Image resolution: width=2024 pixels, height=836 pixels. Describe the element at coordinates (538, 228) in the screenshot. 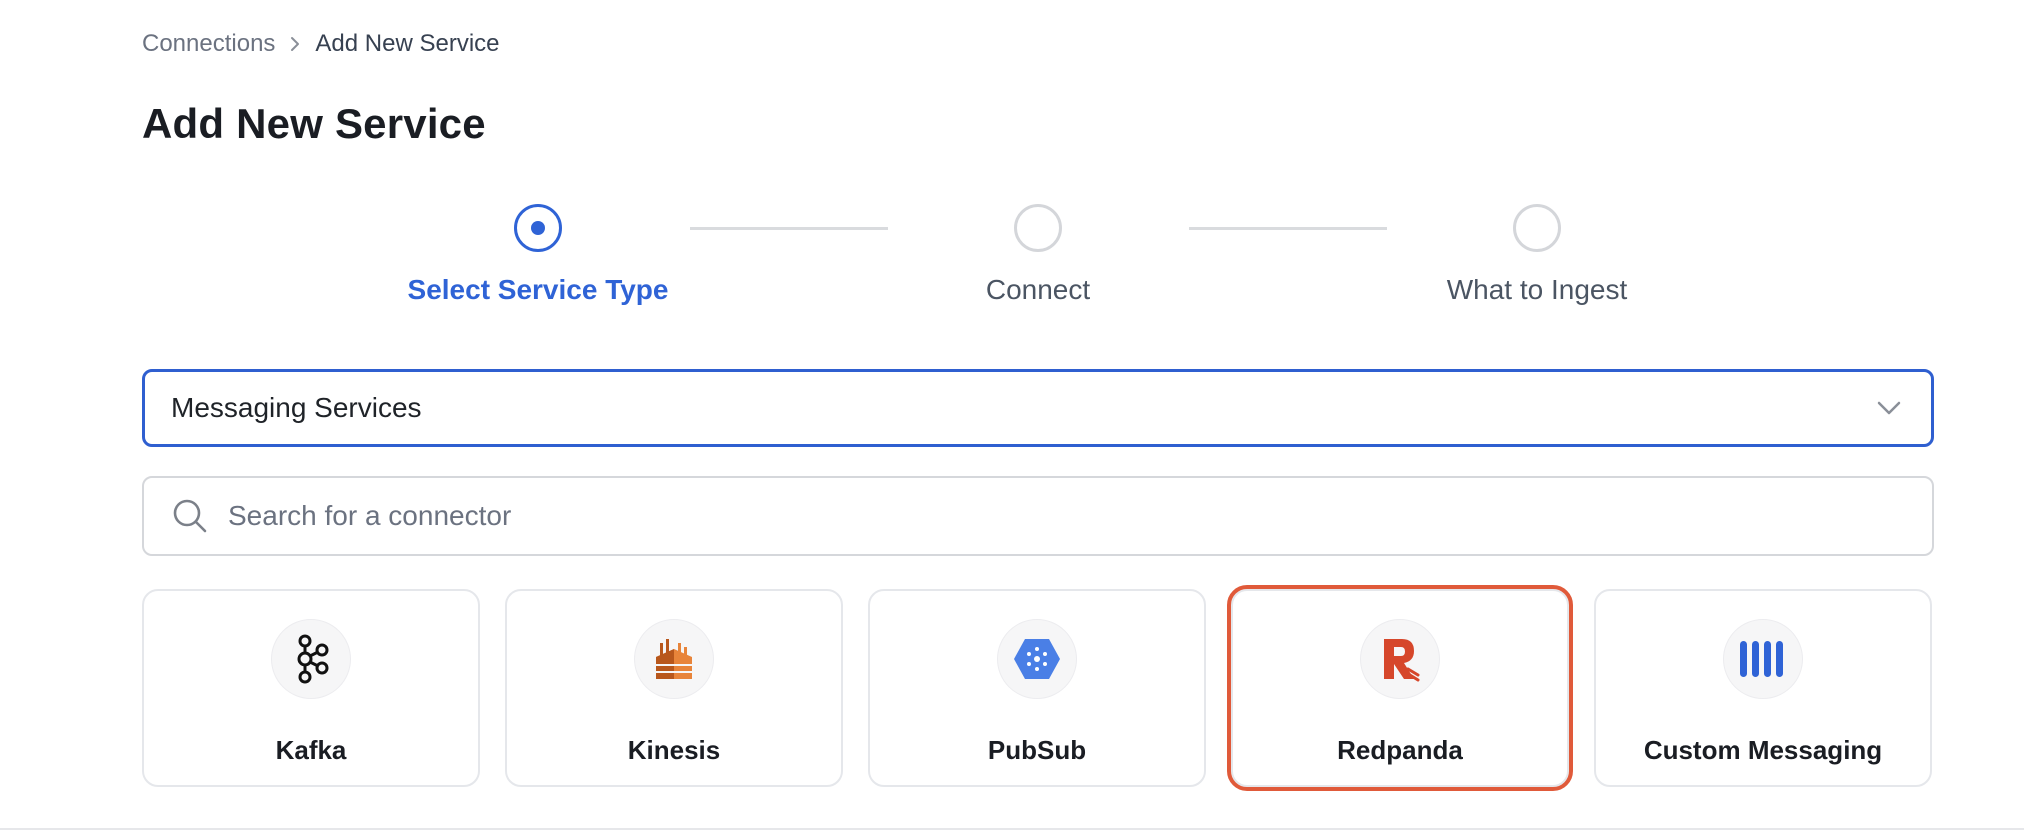

I see `step-1-indicator` at that location.